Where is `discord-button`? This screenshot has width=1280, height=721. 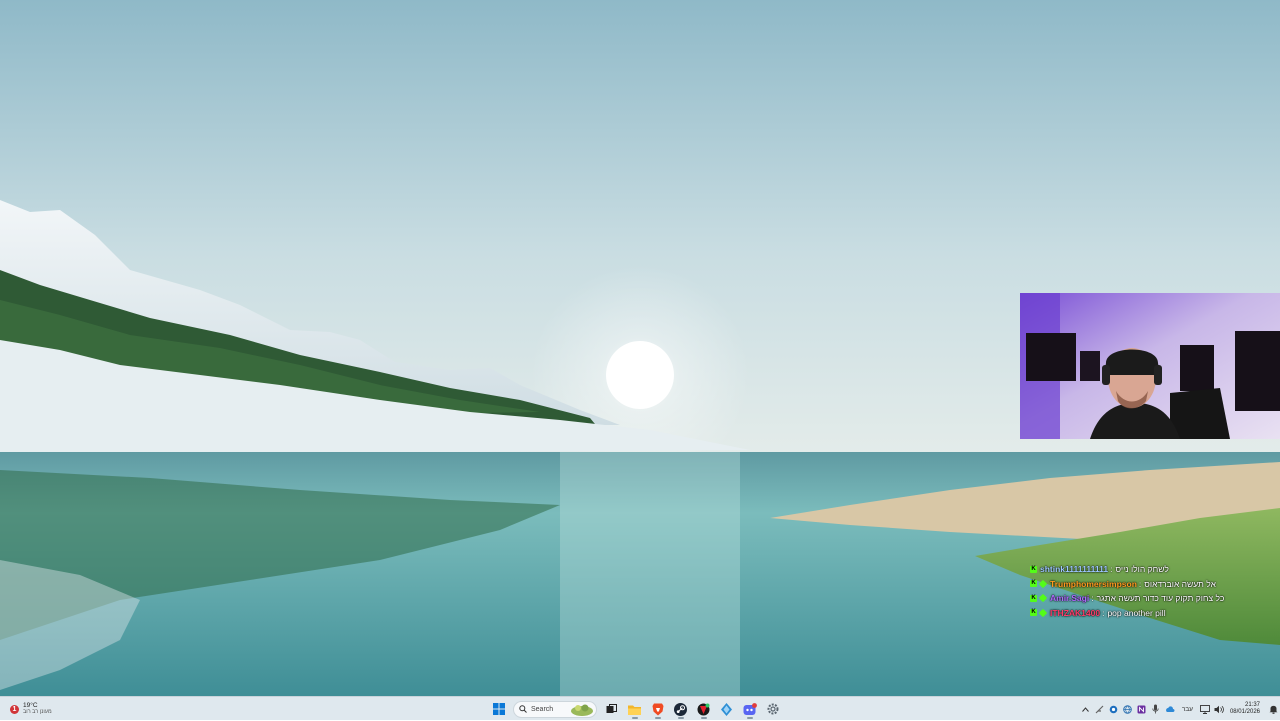
discord-button is located at coordinates (750, 709).